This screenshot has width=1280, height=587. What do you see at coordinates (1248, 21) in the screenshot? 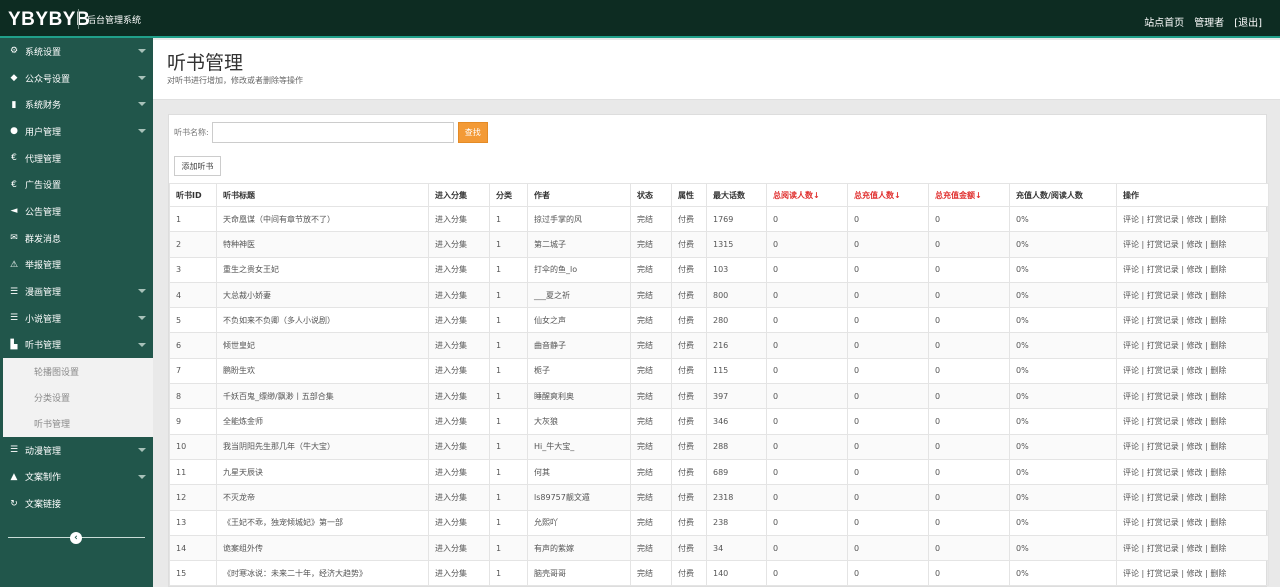
I see `logout-link: [退出]` at bounding box center [1248, 21].